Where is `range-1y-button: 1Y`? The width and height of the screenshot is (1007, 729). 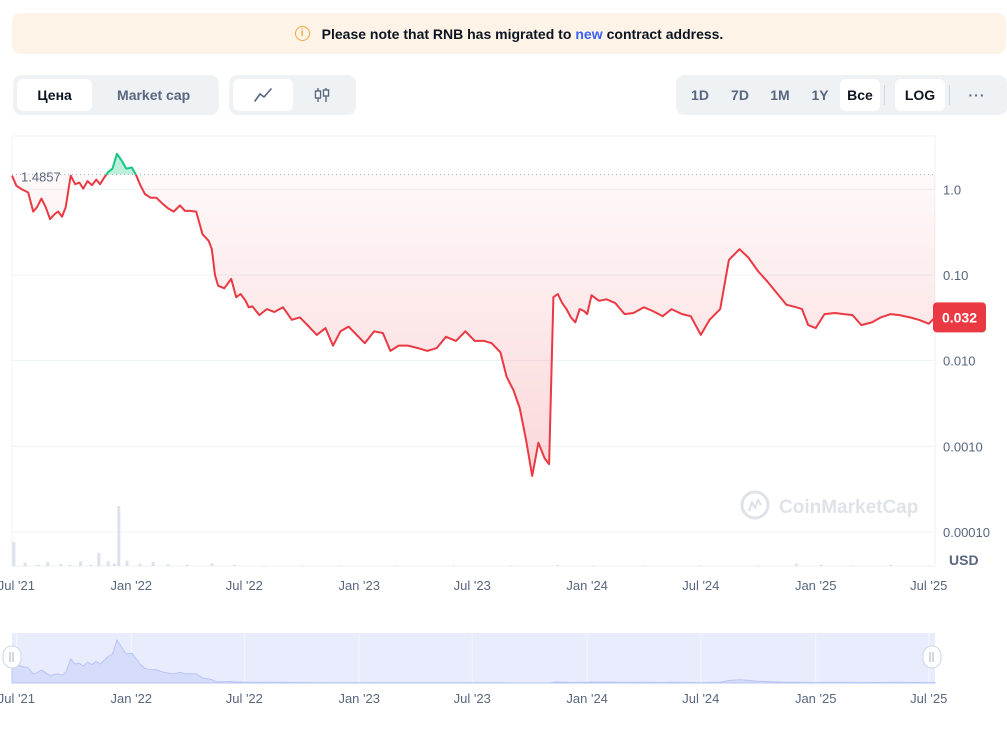
range-1y-button: 1Y is located at coordinates (820, 95).